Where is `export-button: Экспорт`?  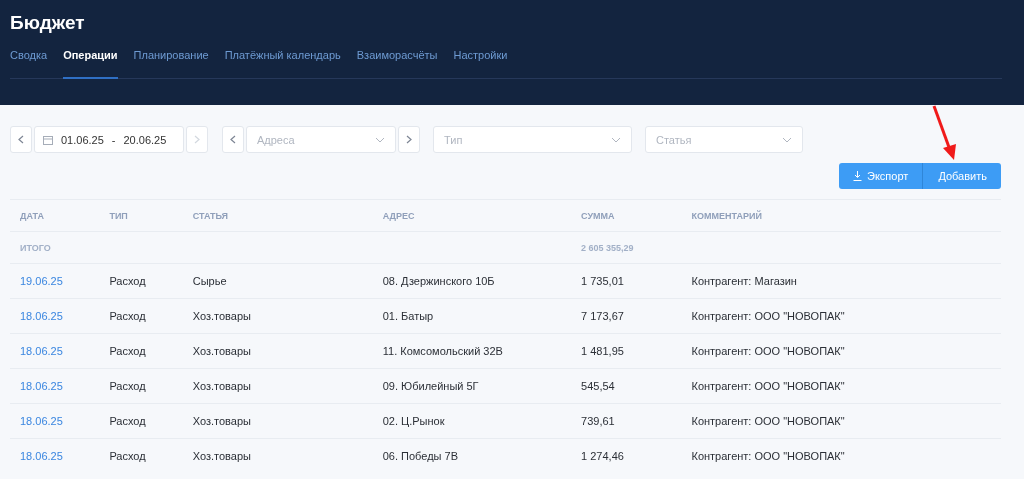
export-button: Экспорт is located at coordinates (881, 176).